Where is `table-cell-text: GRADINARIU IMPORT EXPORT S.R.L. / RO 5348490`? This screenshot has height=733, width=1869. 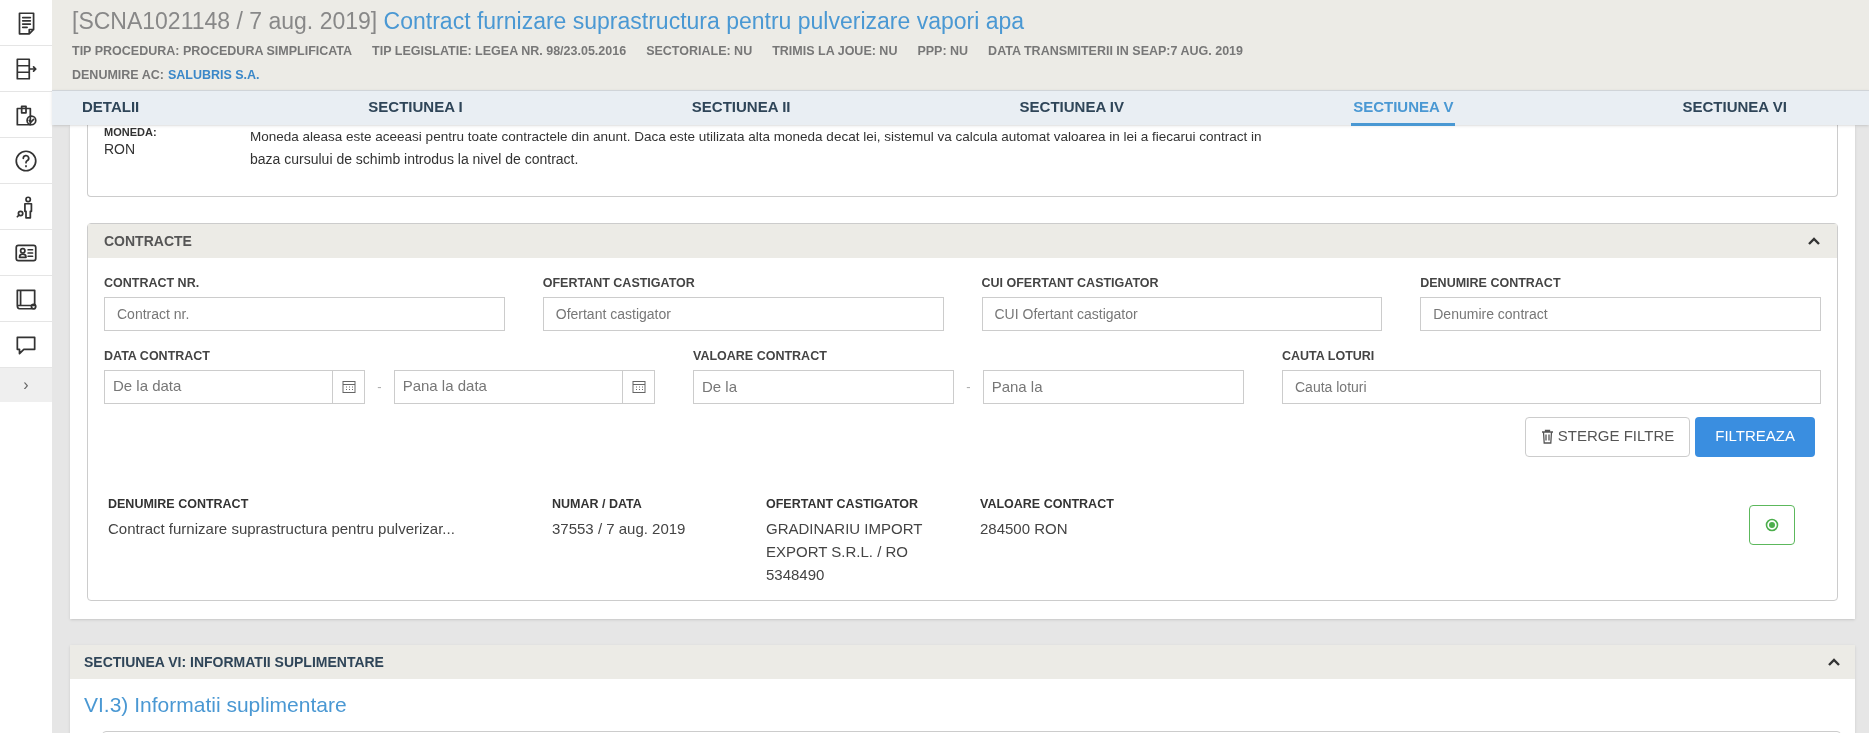 table-cell-text: GRADINARIU IMPORT EXPORT S.R.L. / RO 5348490 is located at coordinates (845, 552).